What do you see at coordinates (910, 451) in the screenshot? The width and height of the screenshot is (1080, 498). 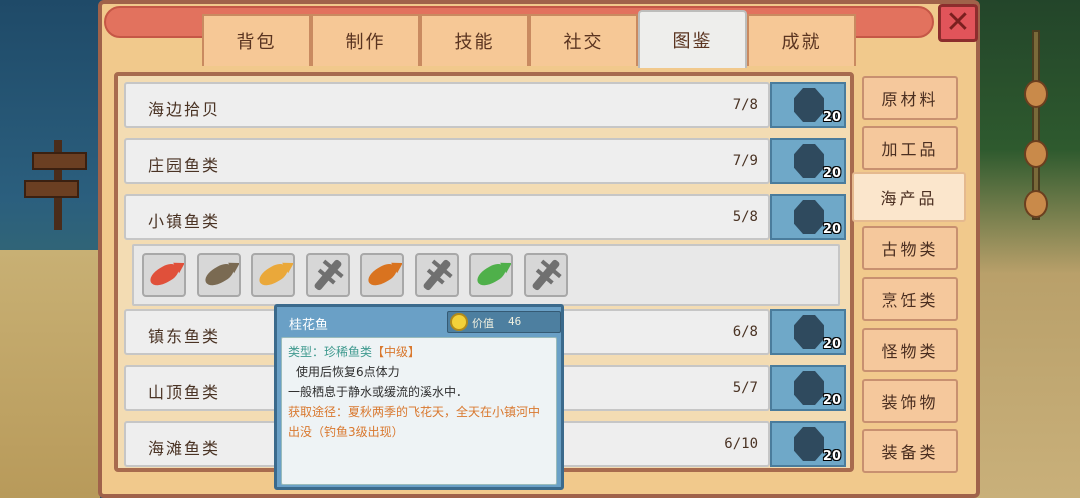 I see `category-equipment: 装备类` at bounding box center [910, 451].